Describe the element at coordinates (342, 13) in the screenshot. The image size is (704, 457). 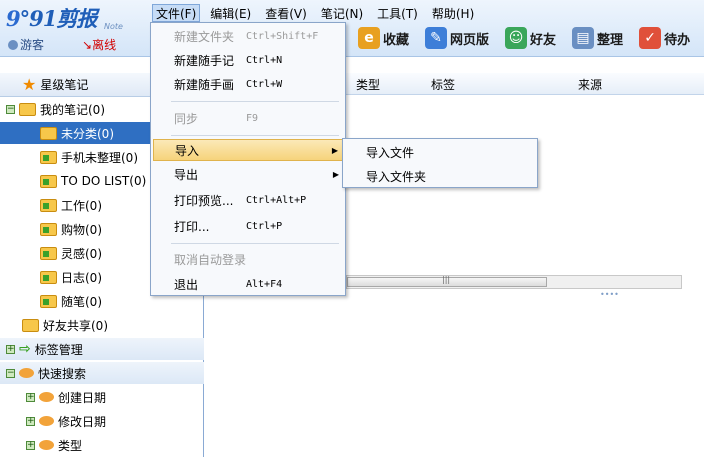
I see `menu-note: 笔记(N)` at that location.